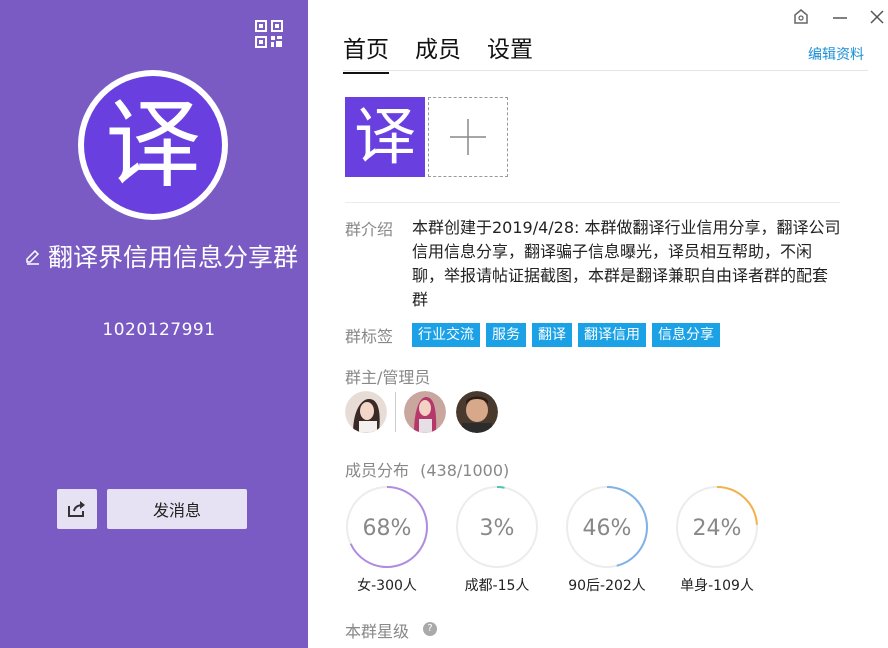 The height and width of the screenshot is (648, 888). I want to click on tab-home: 首页, so click(366, 52).